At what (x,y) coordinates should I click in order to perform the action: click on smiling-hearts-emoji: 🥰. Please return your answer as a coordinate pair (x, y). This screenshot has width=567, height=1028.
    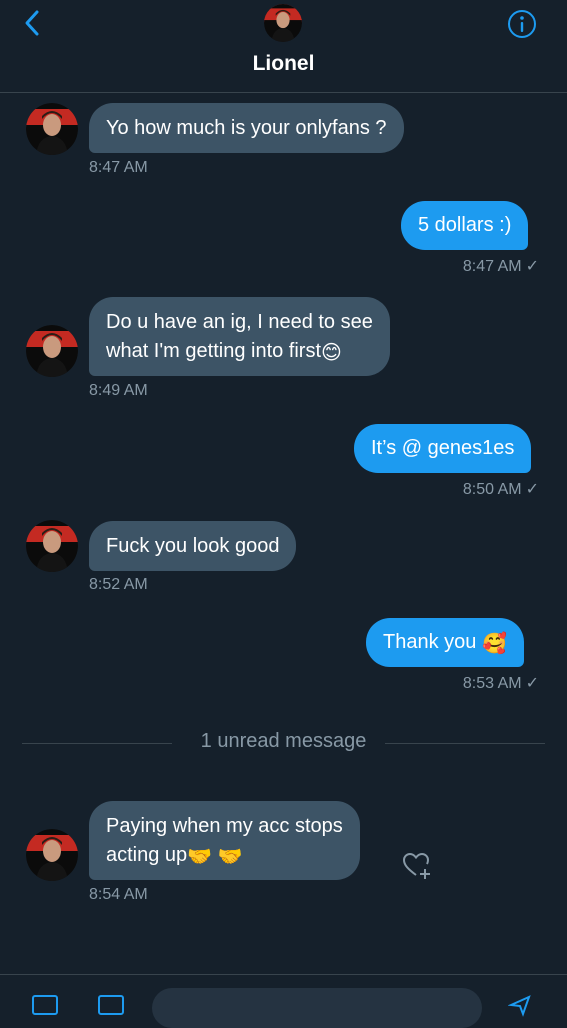
    Looking at the image, I should click on (494, 644).